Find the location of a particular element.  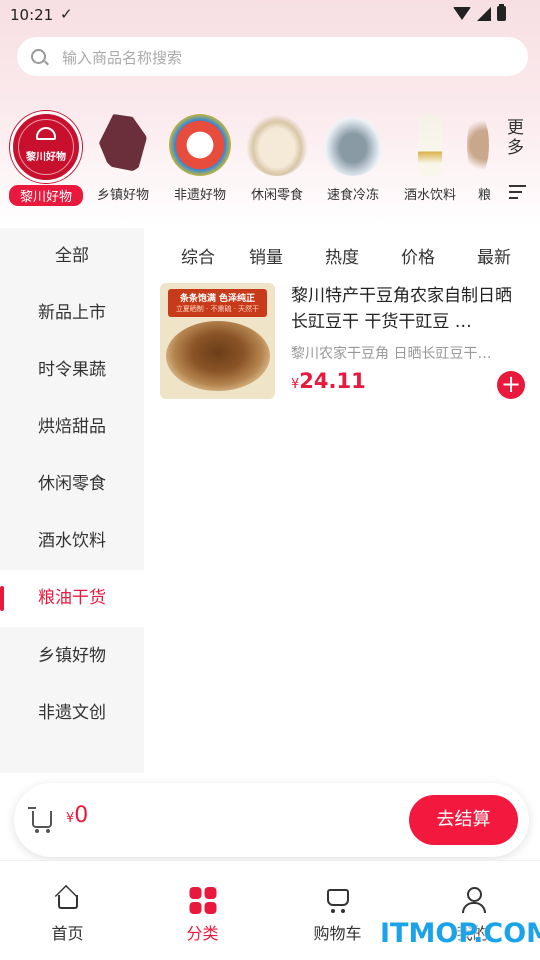

drink-bottle-icon is located at coordinates (430, 145).